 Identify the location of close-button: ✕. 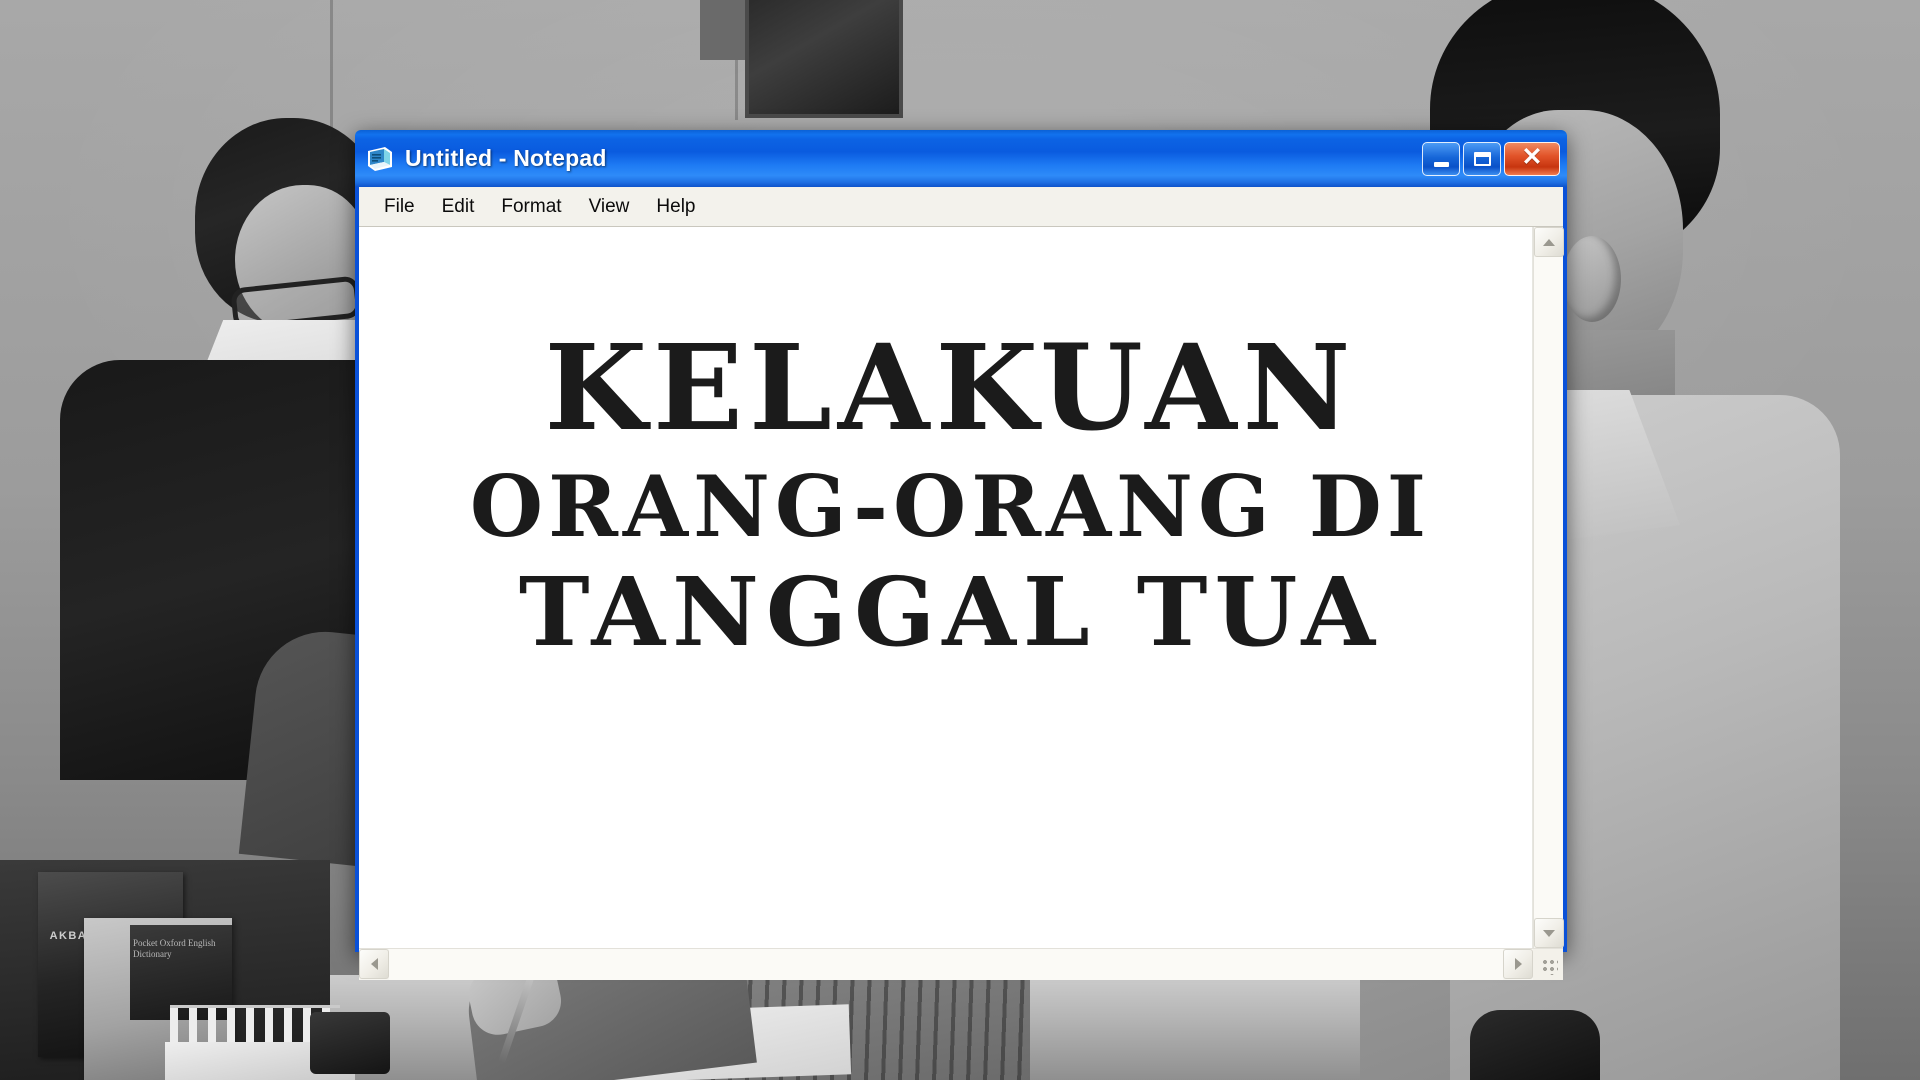
(1532, 158).